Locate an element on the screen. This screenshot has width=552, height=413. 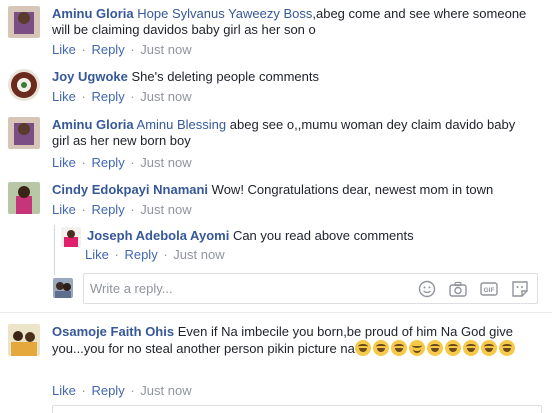
thread-line is located at coordinates (54, 250).